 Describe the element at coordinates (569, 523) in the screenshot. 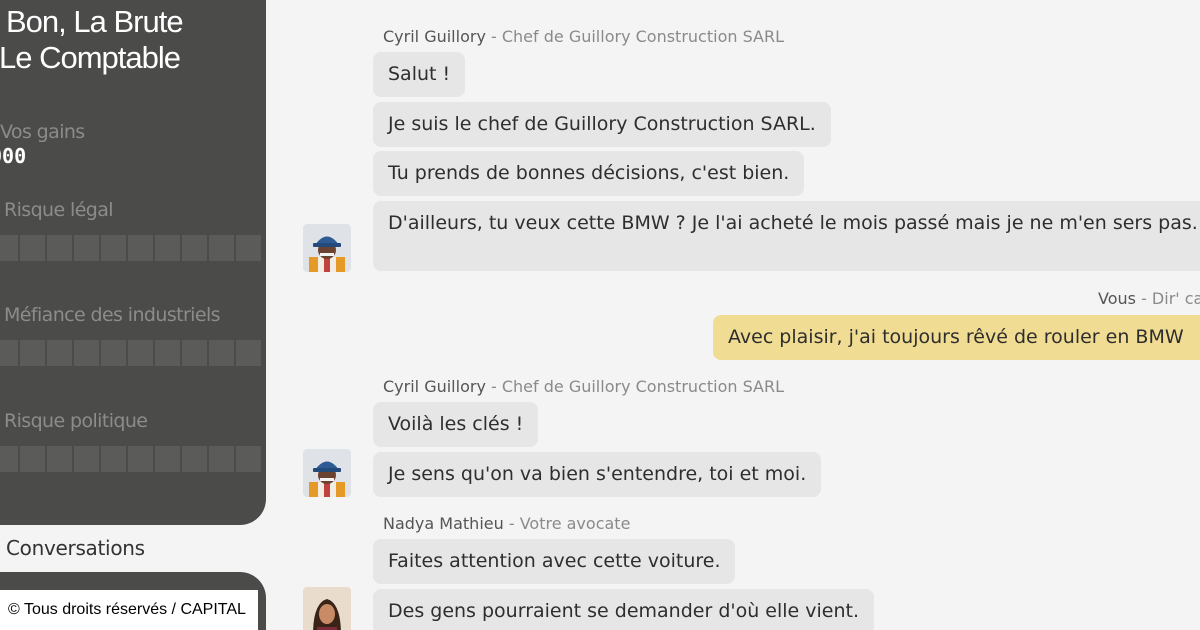

I see `sender-role: - Votre avocate` at that location.